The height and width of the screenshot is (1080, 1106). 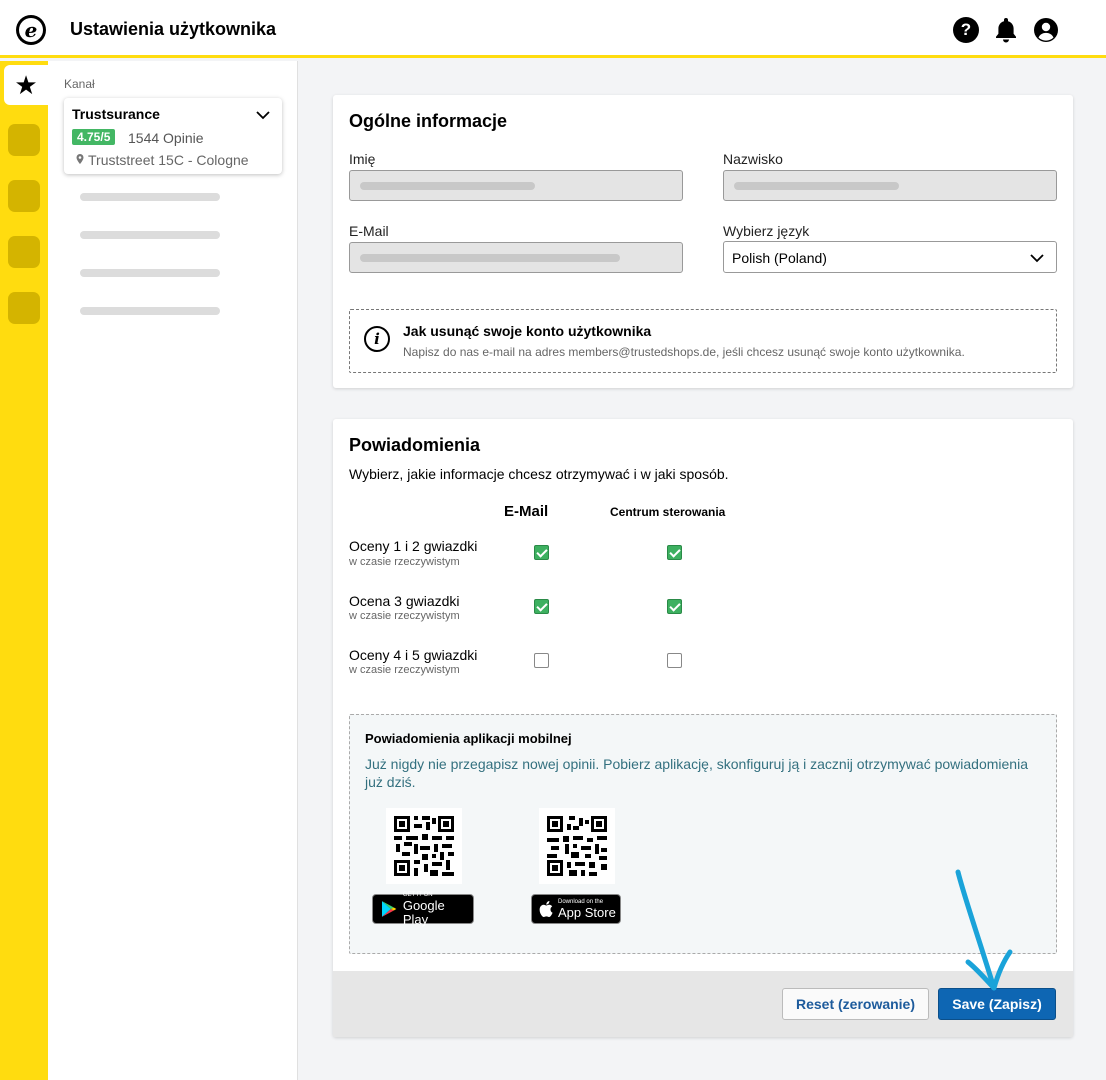 What do you see at coordinates (546, 909) in the screenshot?
I see `apple-icon` at bounding box center [546, 909].